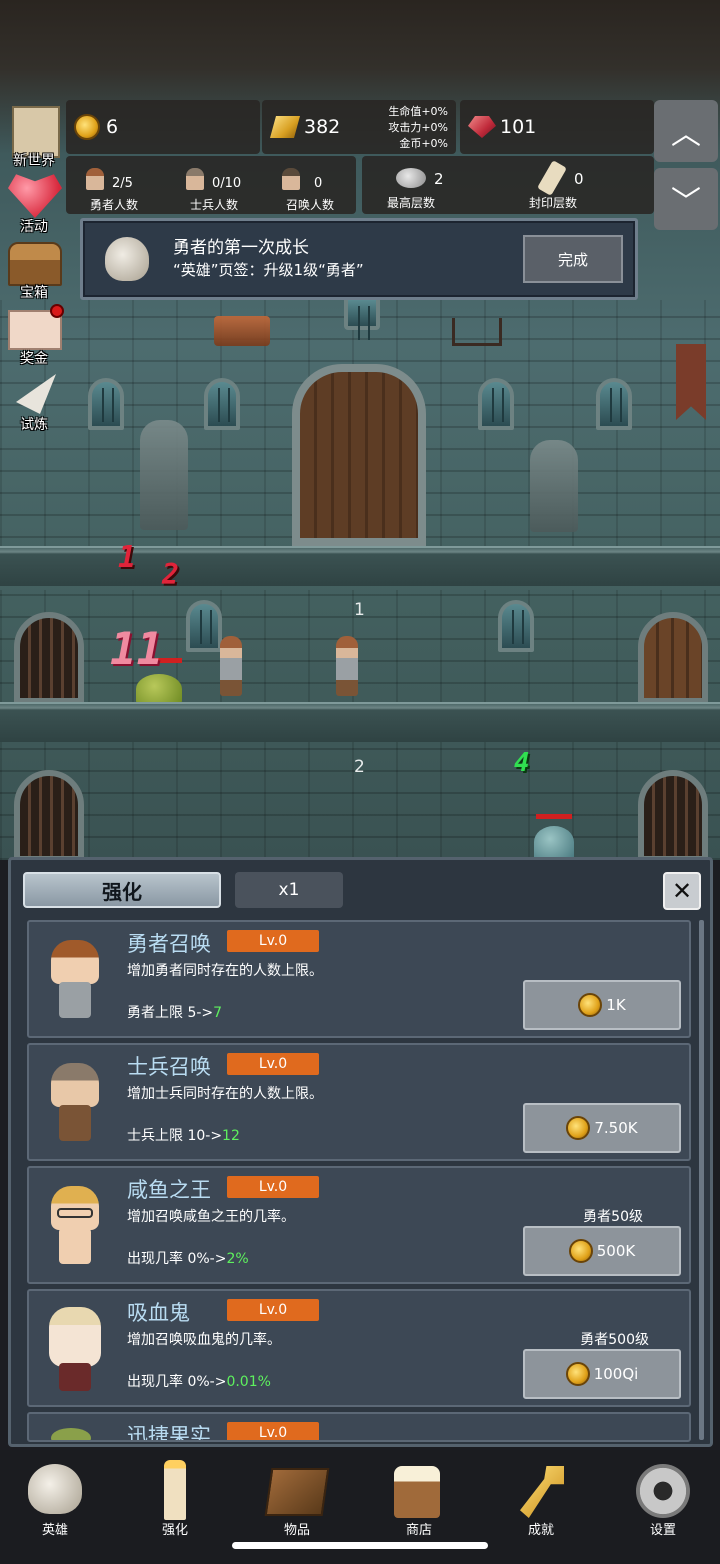 The height and width of the screenshot is (1564, 720). I want to click on dungeon-door, so click(673, 658).